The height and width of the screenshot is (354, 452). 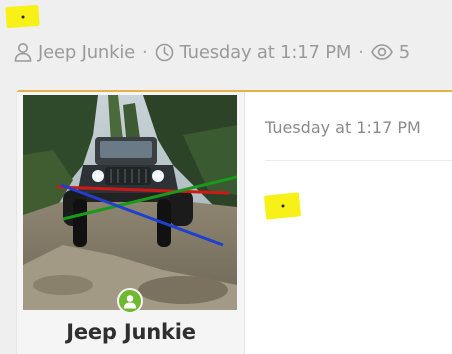 I want to click on user-icon, so click(x=23, y=52).